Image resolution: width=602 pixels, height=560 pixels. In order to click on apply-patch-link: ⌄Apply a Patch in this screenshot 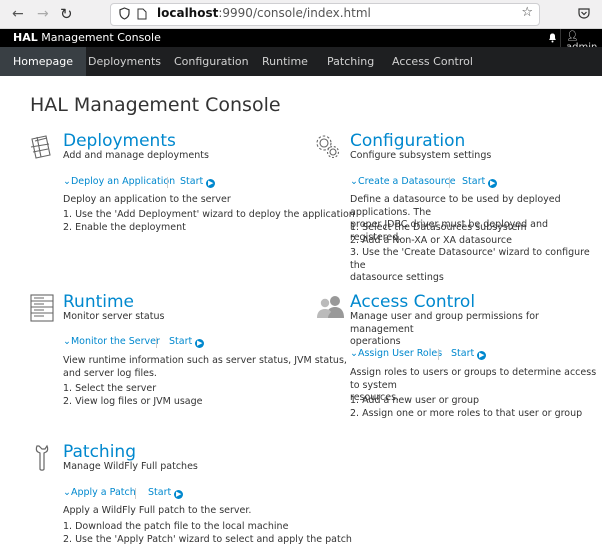, I will do `click(99, 492)`.